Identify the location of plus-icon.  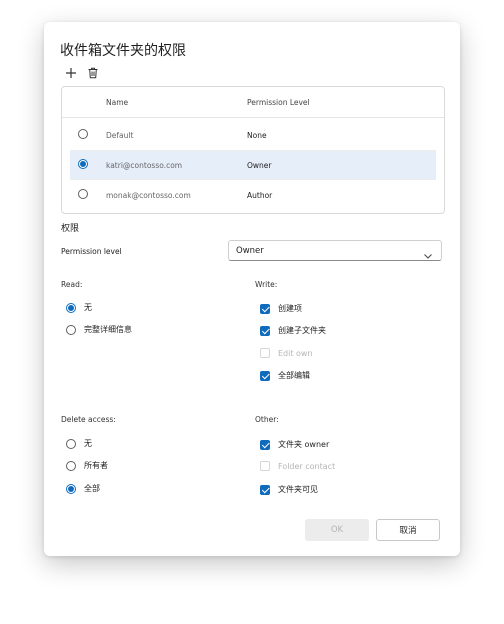
(71, 73).